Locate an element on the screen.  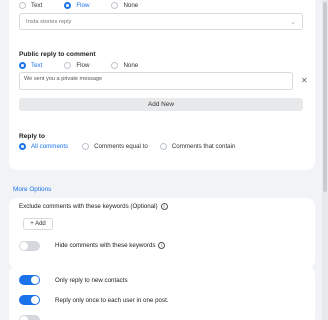
hide-comments-label: Hide comments with these keywords i is located at coordinates (110, 245).